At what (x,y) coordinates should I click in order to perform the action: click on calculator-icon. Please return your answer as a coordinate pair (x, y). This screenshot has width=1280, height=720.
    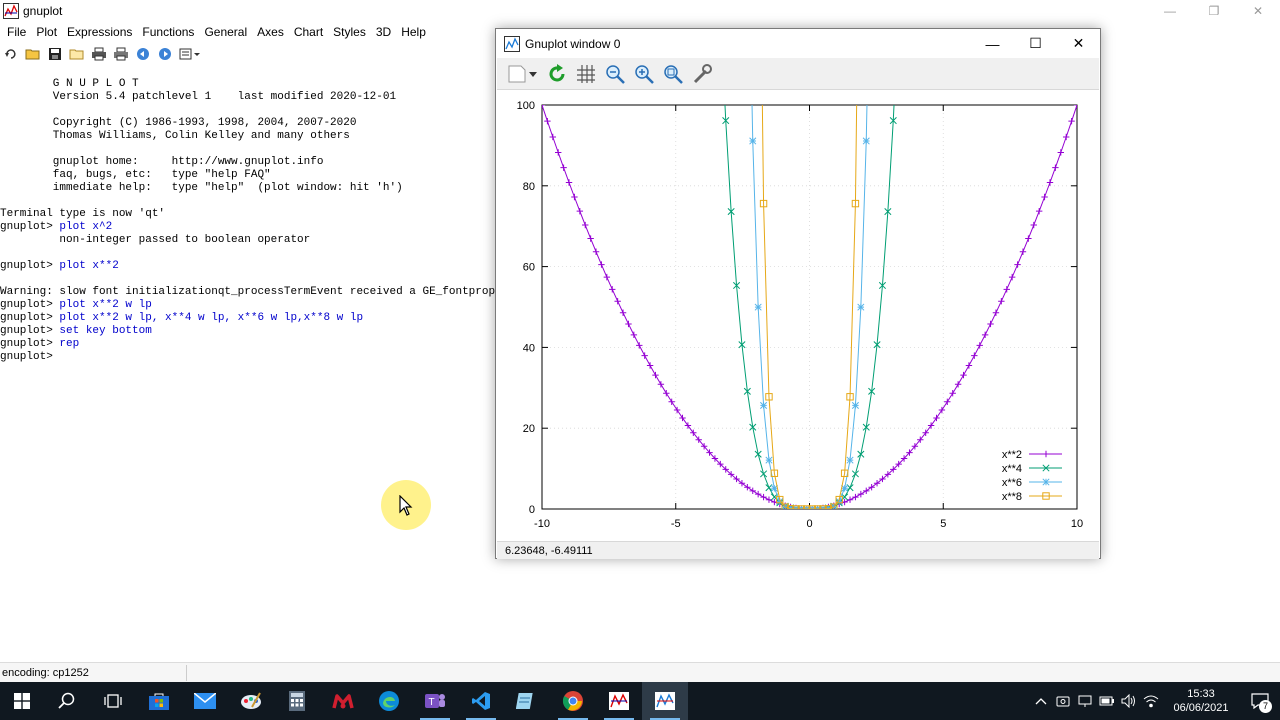
    Looking at the image, I should click on (297, 701).